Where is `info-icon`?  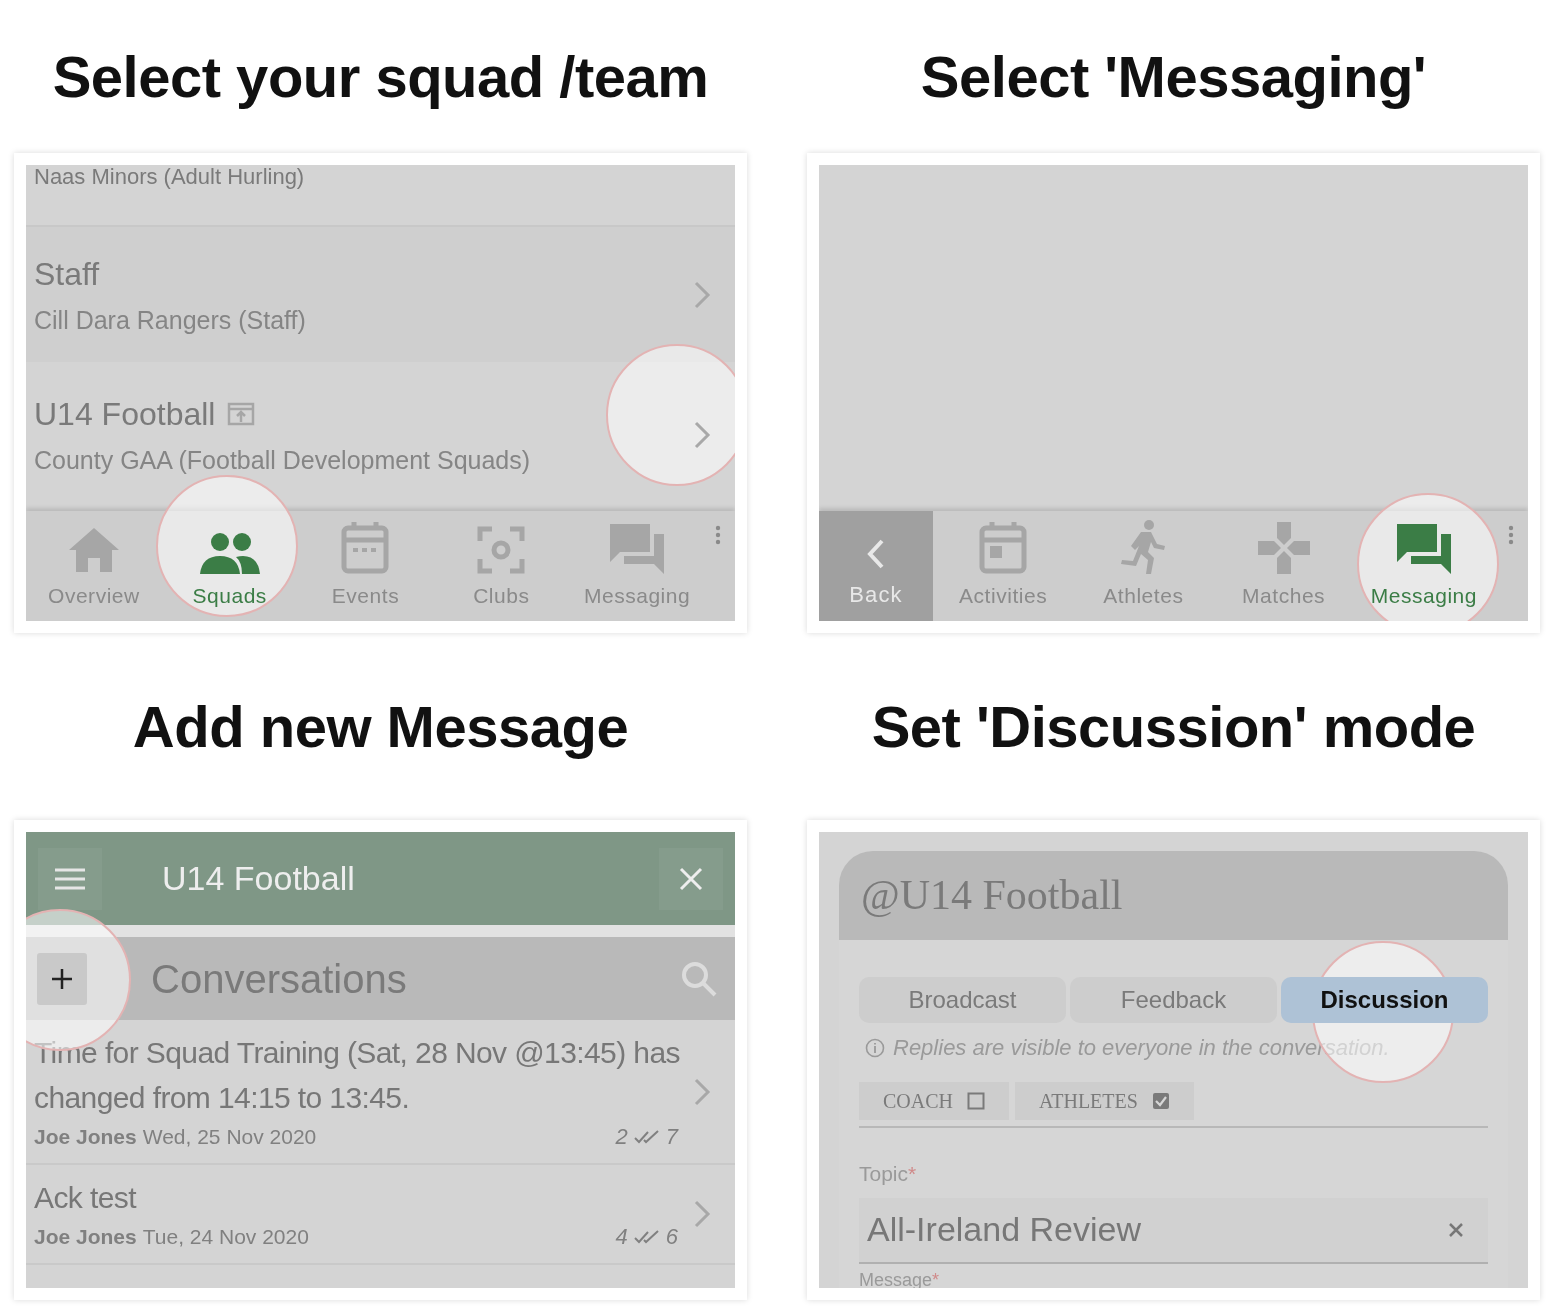 info-icon is located at coordinates (875, 1047).